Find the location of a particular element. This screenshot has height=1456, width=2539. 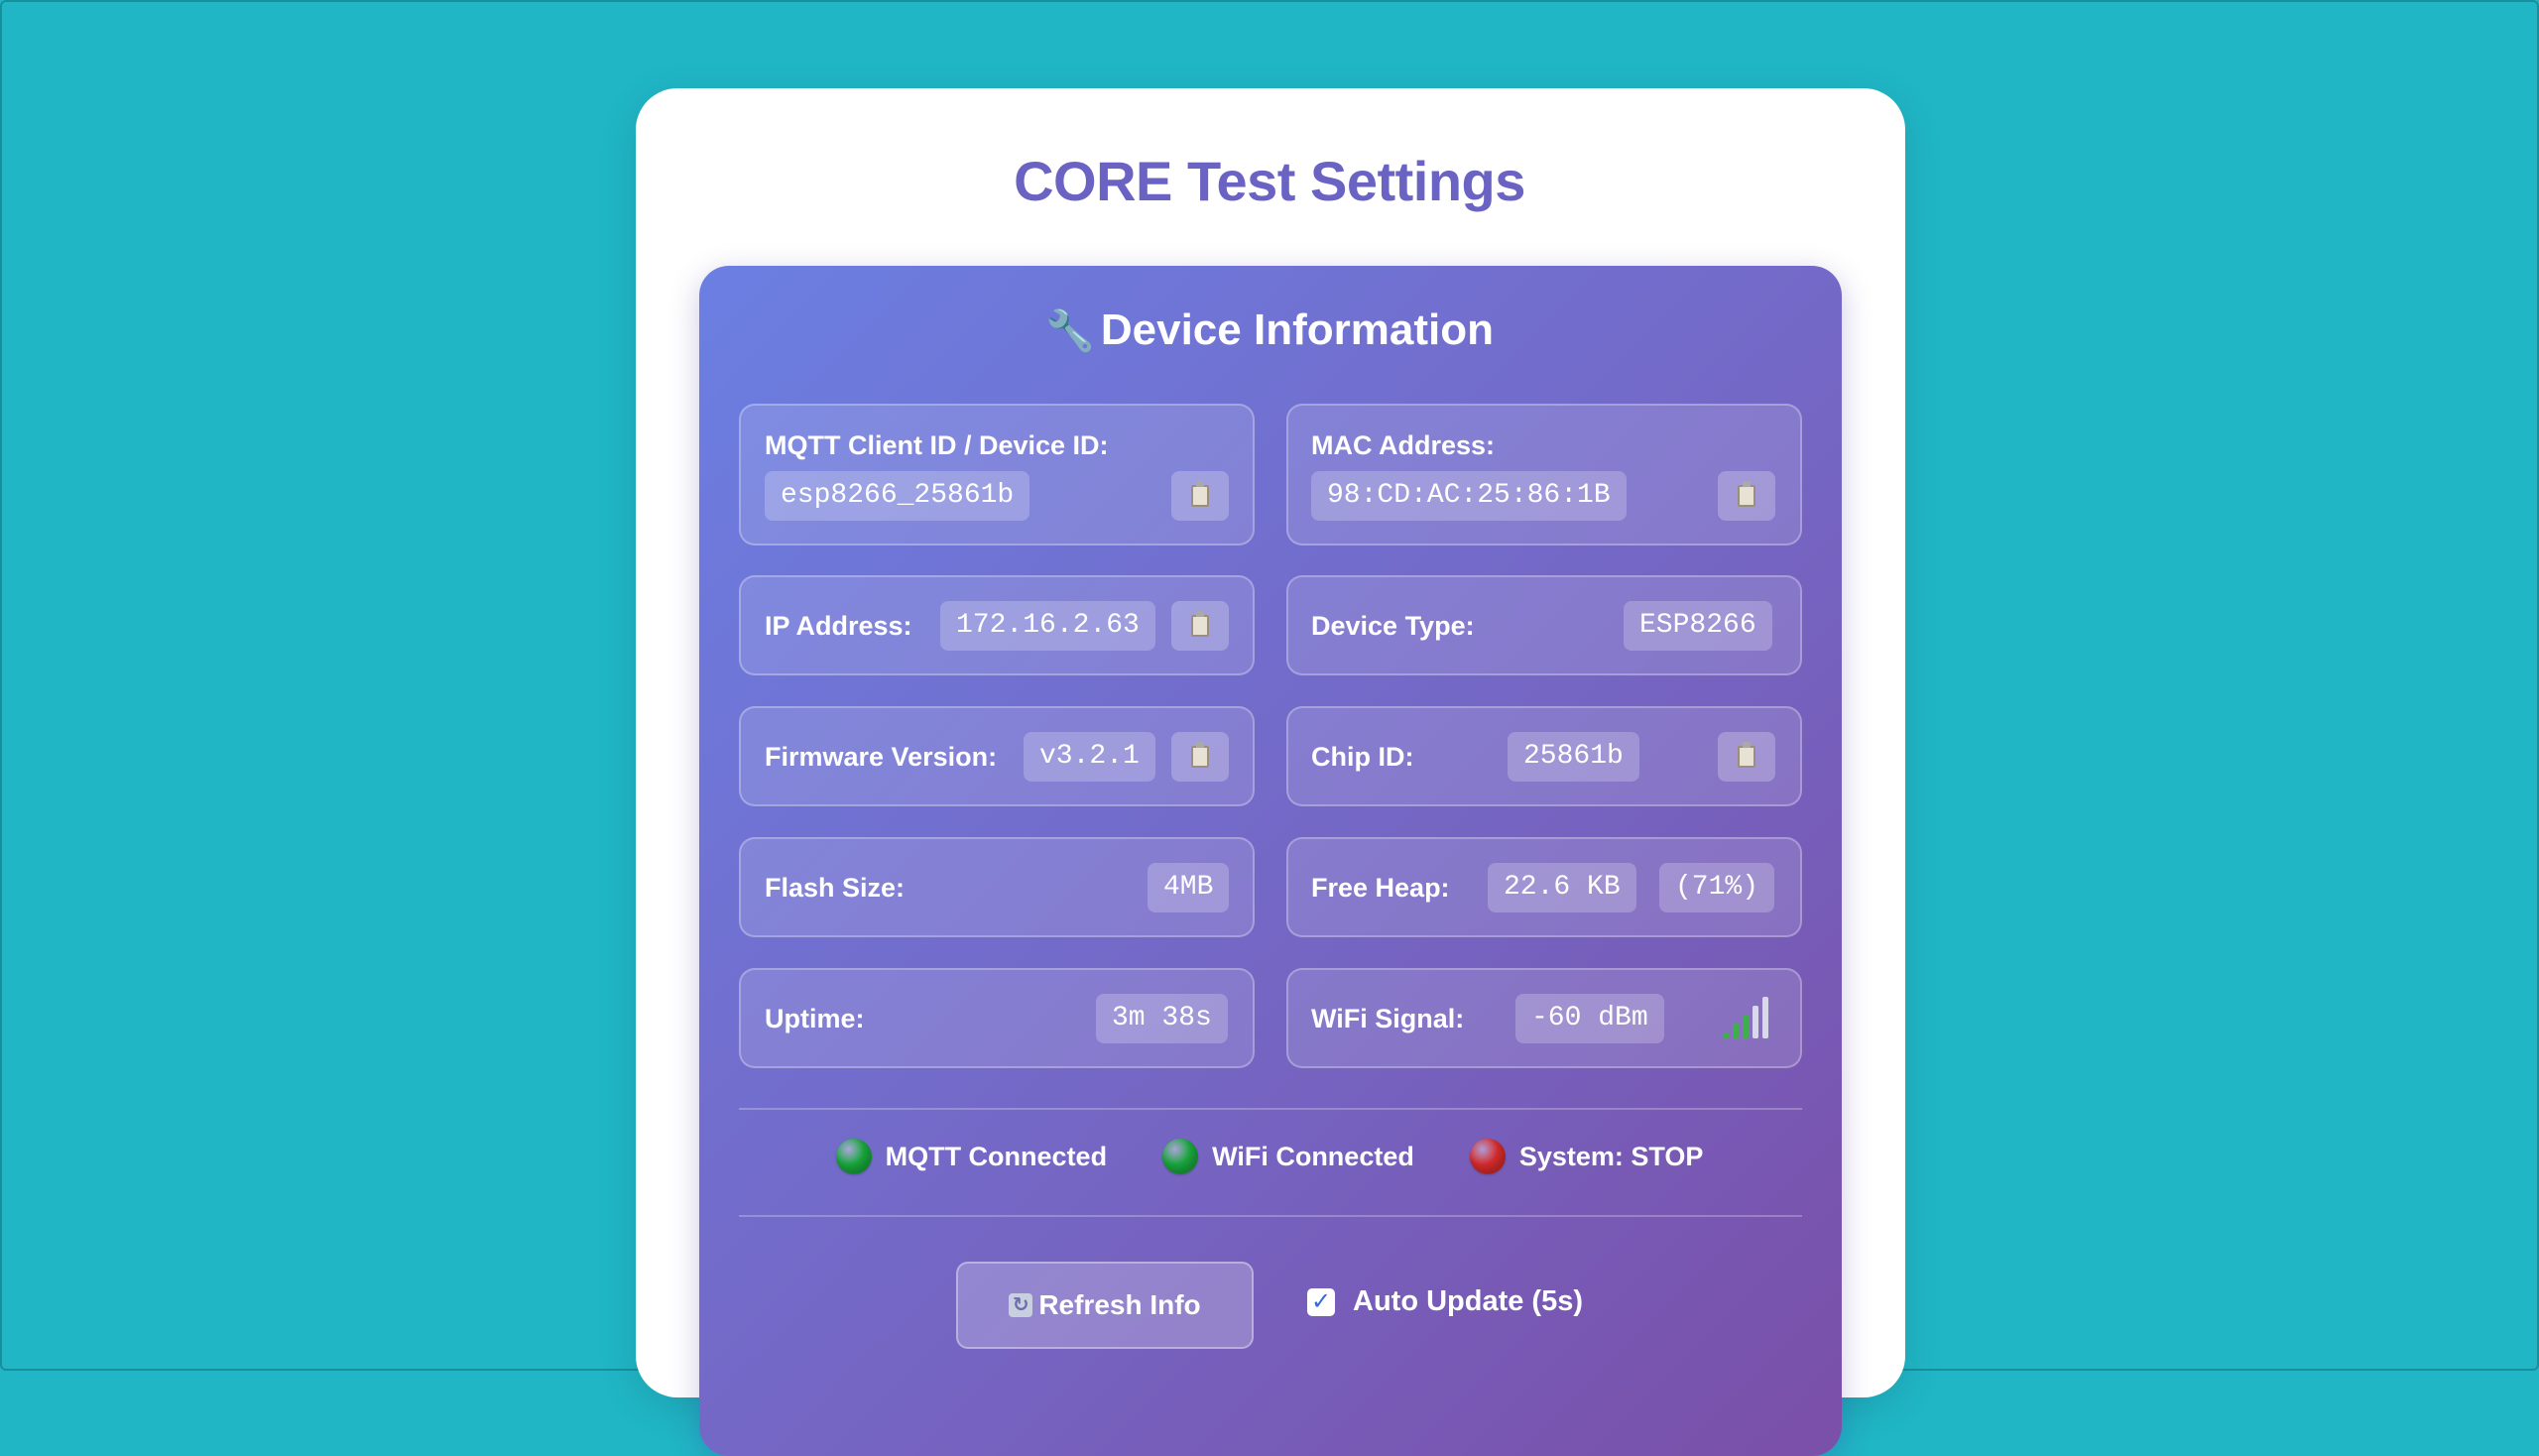

chip-id-label: Chip ID: is located at coordinates (1362, 757).